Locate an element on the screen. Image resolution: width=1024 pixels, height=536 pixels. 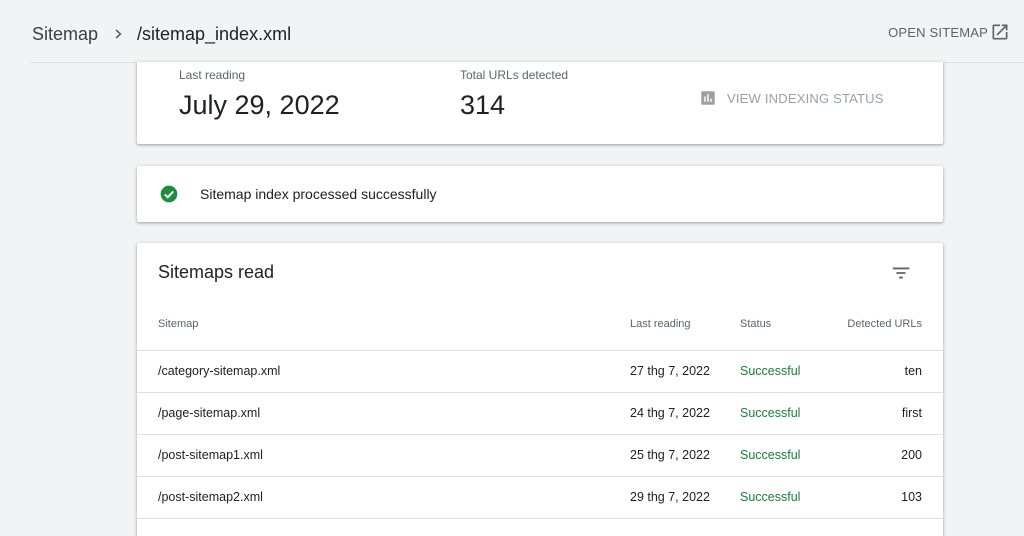
open-in-new-icon is located at coordinates (1000, 32).